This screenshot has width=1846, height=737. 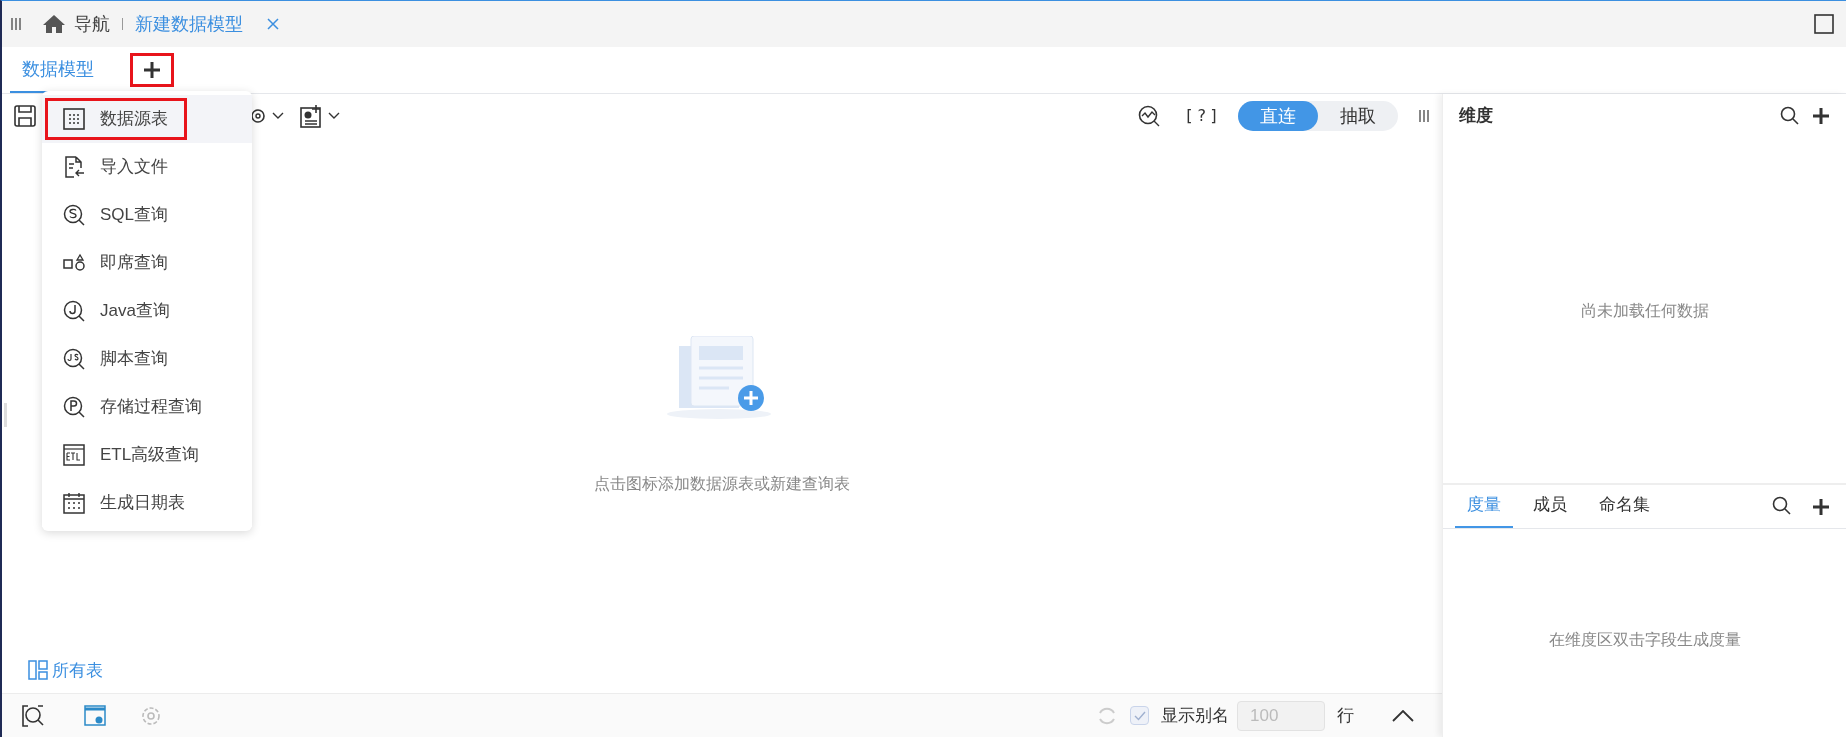 I want to click on search-box-icon, so click(x=33, y=715).